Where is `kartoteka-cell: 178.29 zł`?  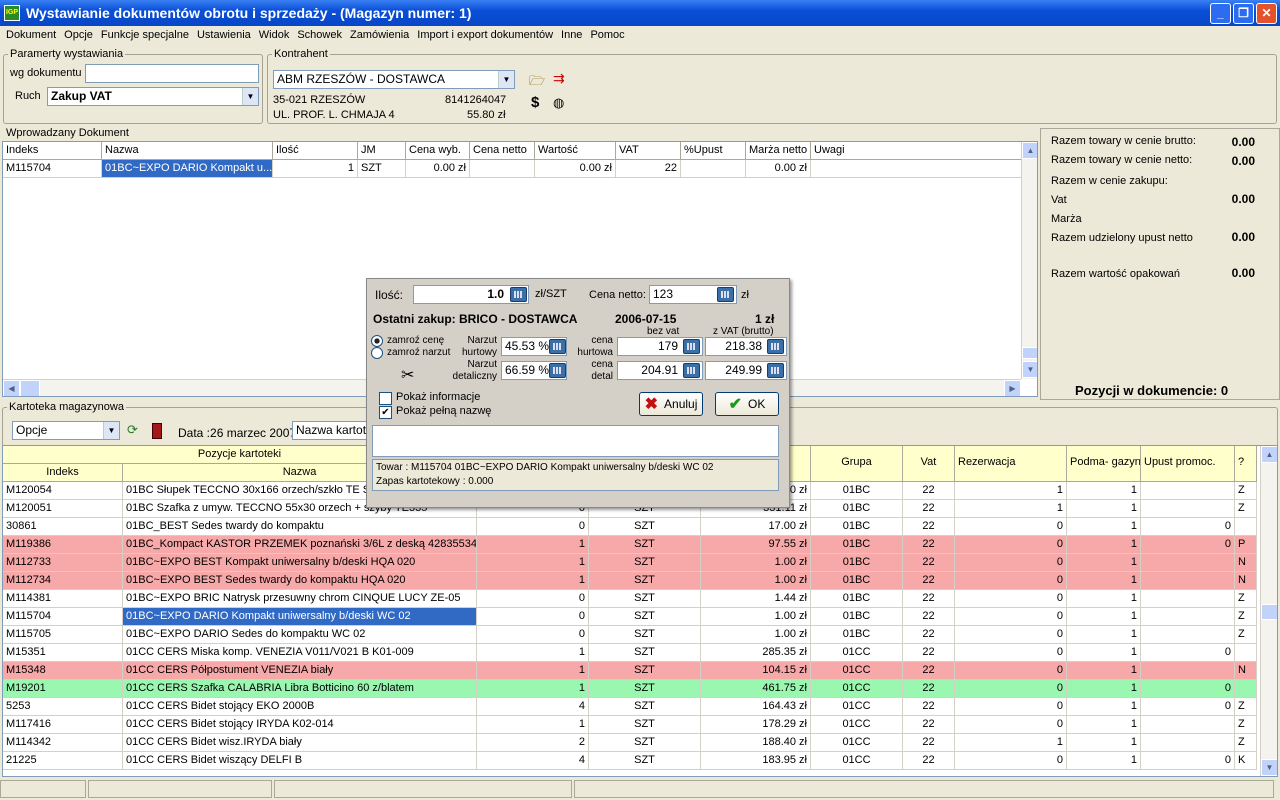
kartoteka-cell: 178.29 zł is located at coordinates (756, 725).